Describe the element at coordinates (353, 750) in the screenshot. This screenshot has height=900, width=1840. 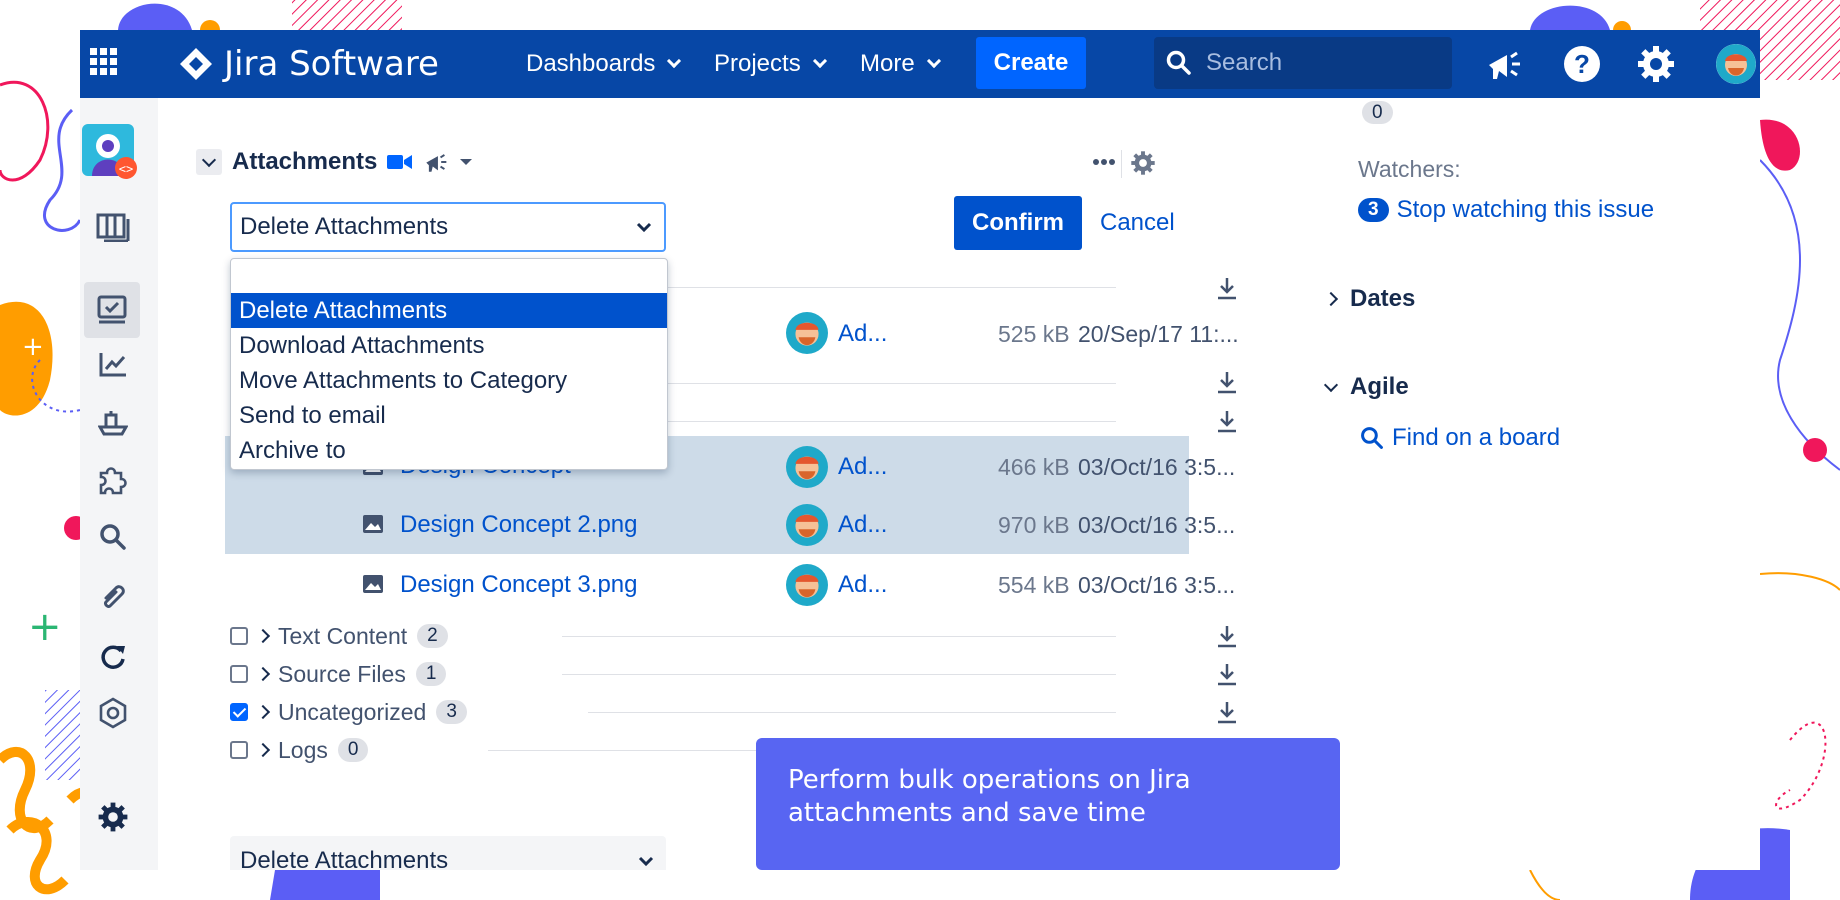
I see `category-count: 0` at that location.